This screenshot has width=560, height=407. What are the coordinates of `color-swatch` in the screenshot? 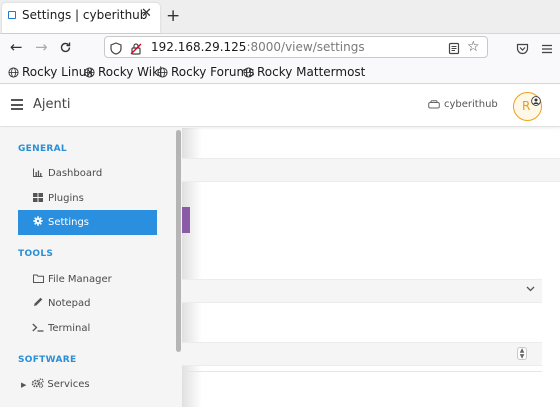 It's located at (186, 220).